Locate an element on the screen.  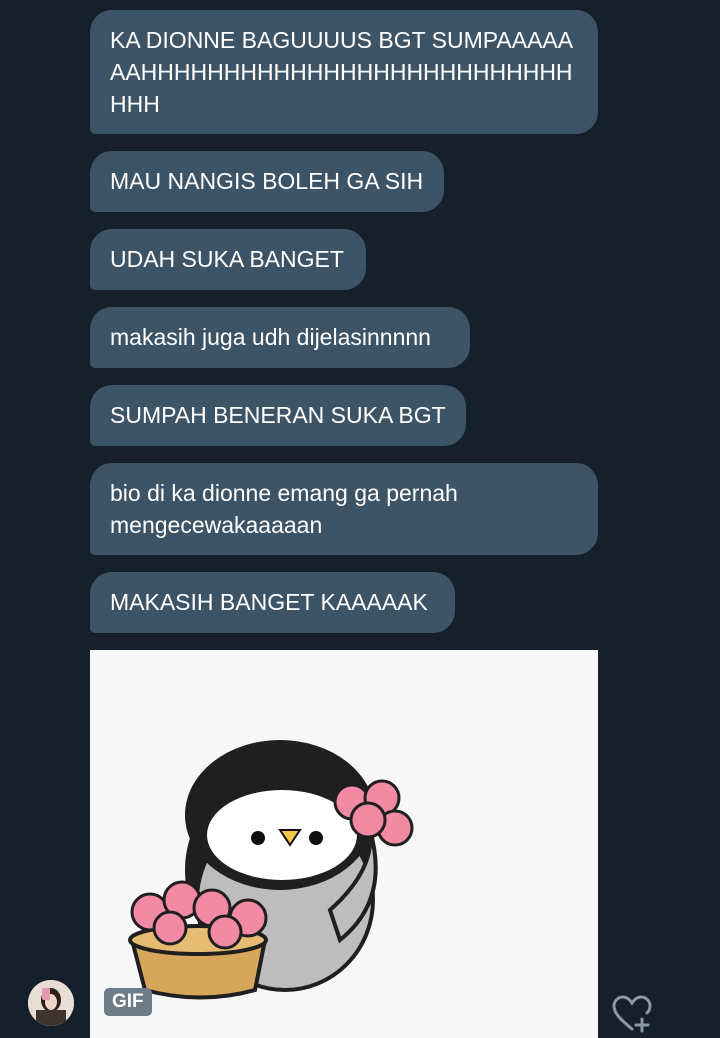
message-bubble: MAKASIH BANGET KAAAAAK is located at coordinates (272, 602).